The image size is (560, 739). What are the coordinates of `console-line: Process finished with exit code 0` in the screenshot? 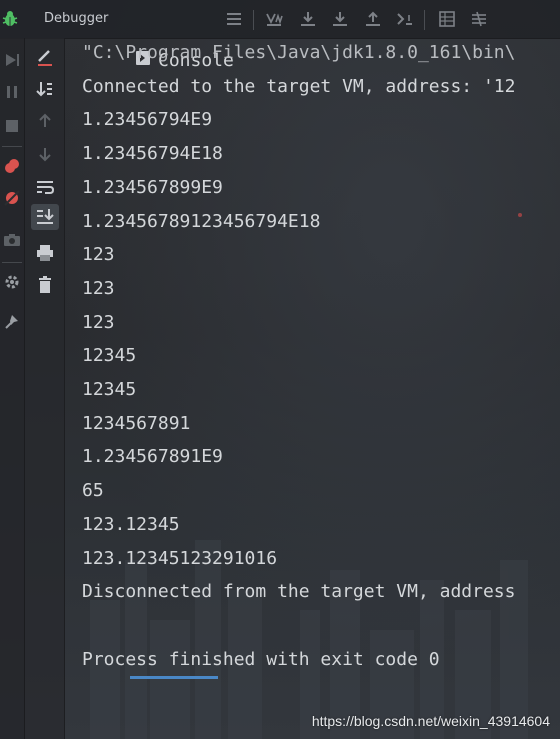 It's located at (261, 659).